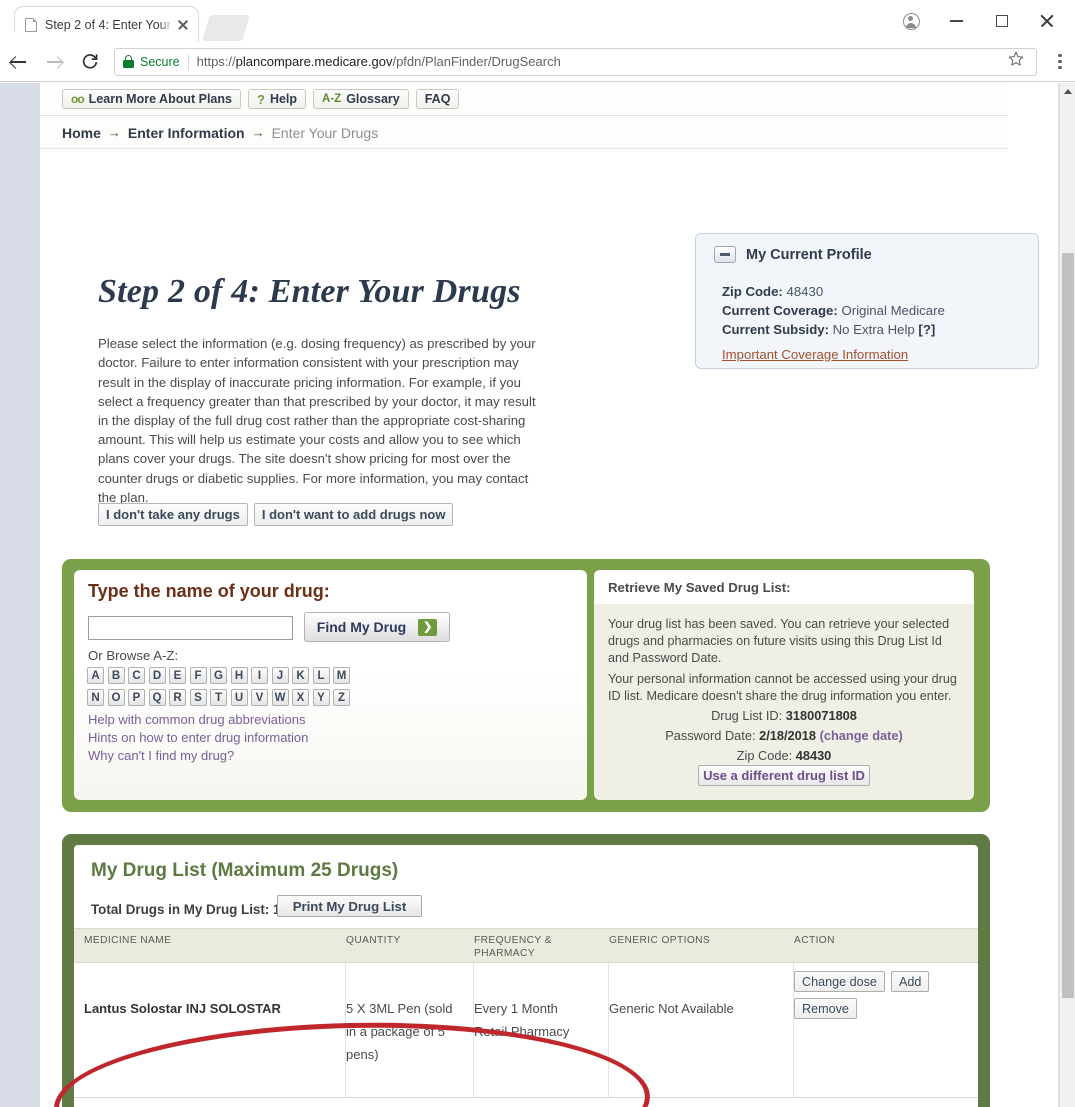 This screenshot has width=1075, height=1107. What do you see at coordinates (861, 735) in the screenshot?
I see `change-date-link: (change date)` at bounding box center [861, 735].